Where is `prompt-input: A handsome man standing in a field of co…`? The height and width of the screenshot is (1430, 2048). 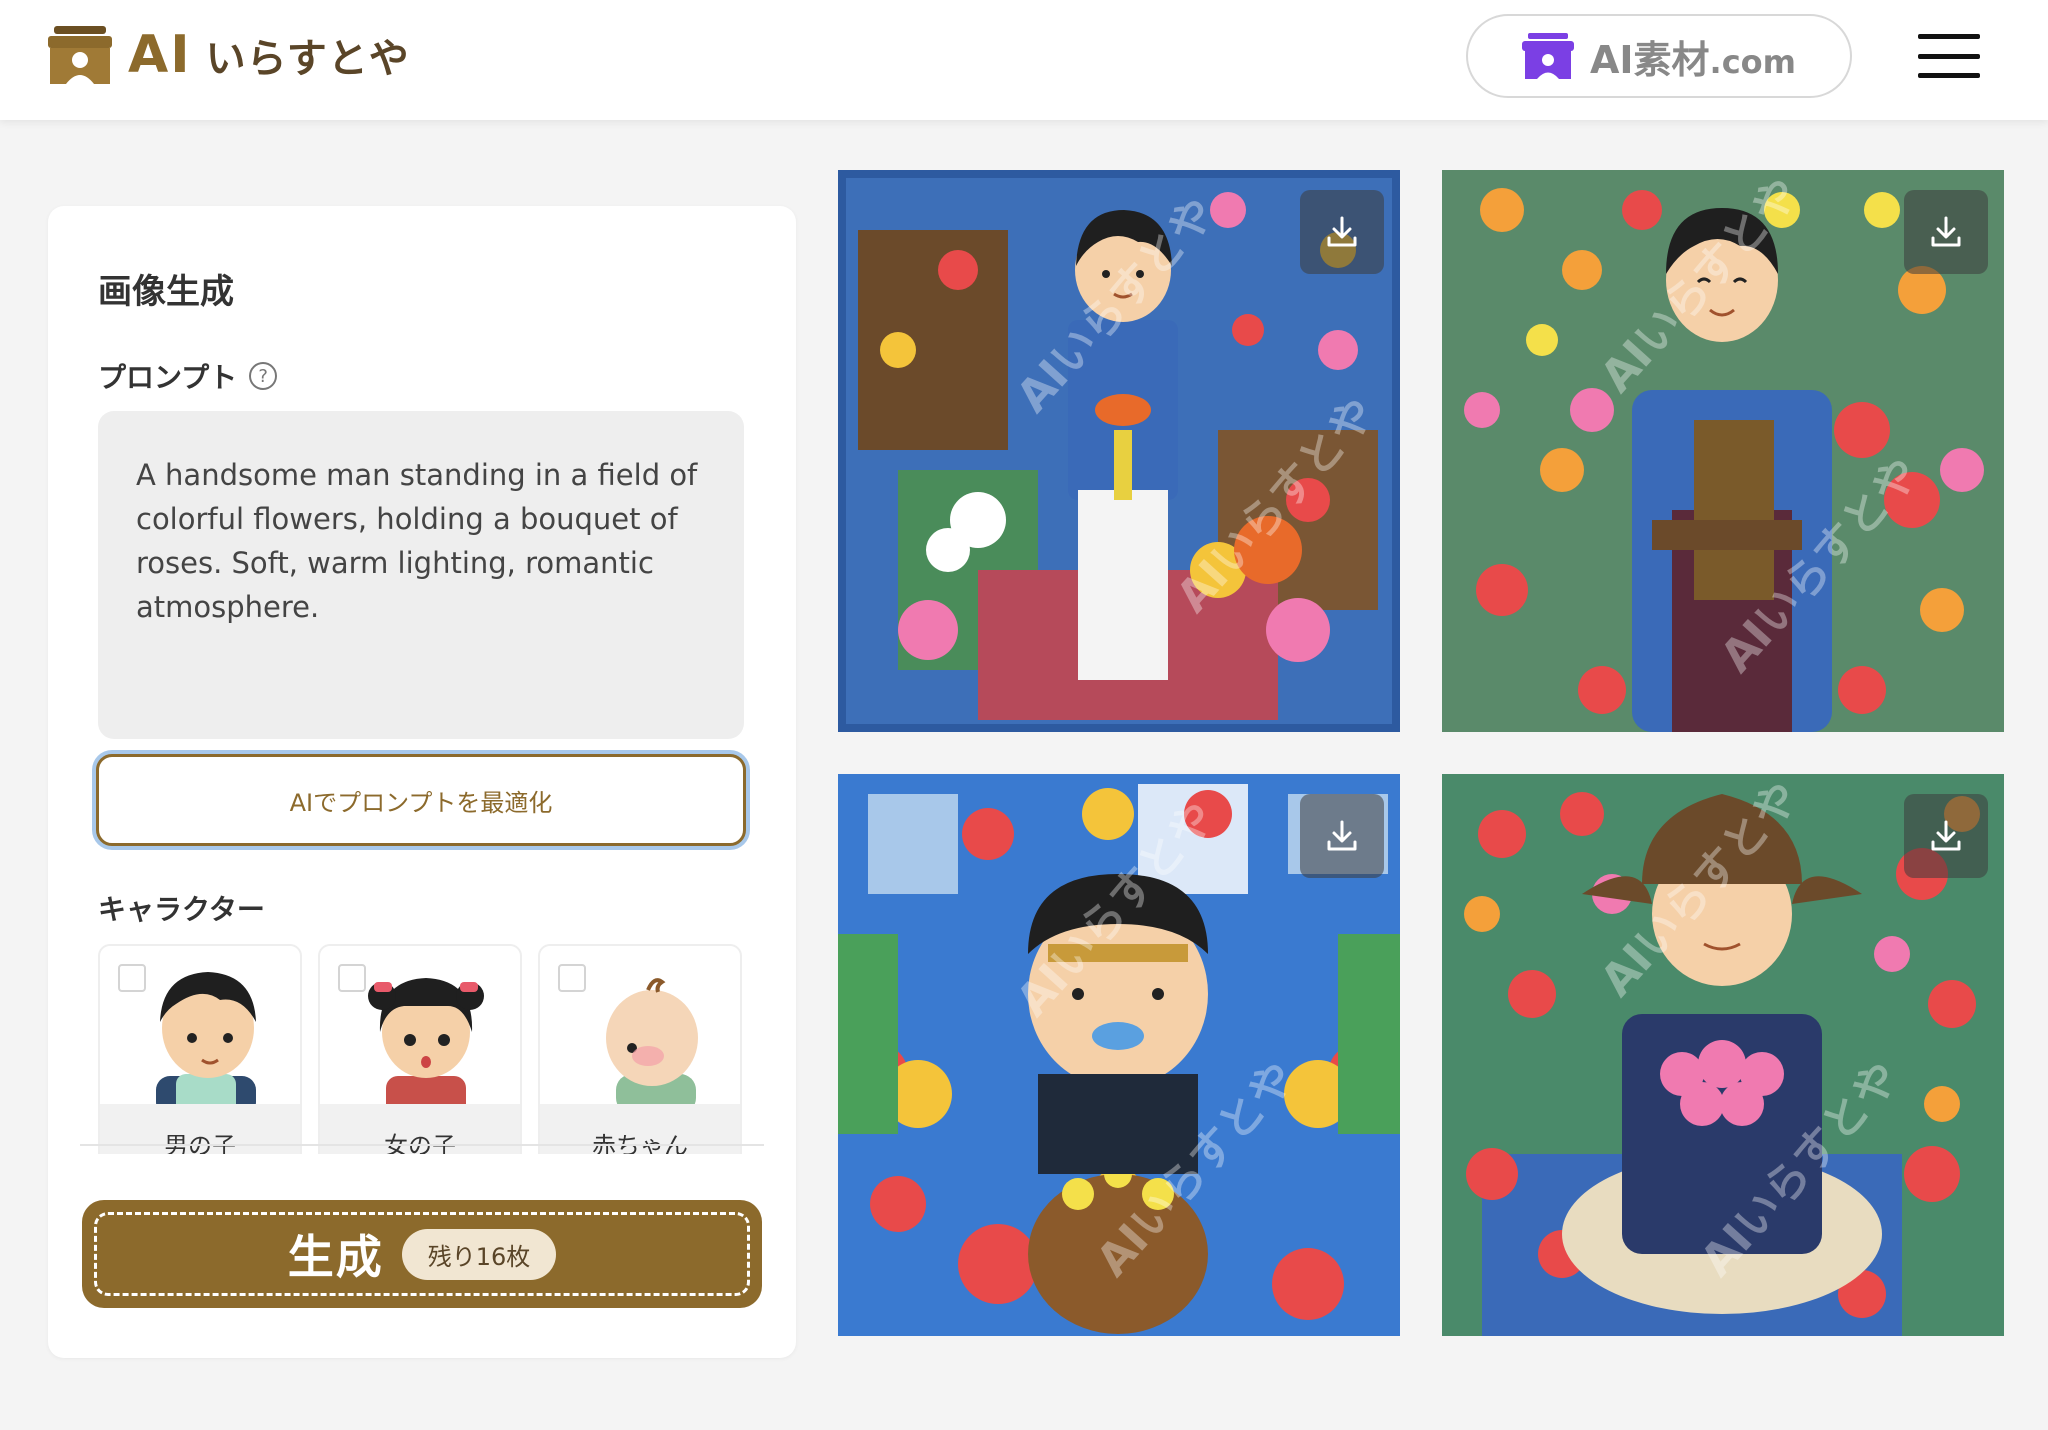
prompt-input: A handsome man standing in a field of co… is located at coordinates (421, 575).